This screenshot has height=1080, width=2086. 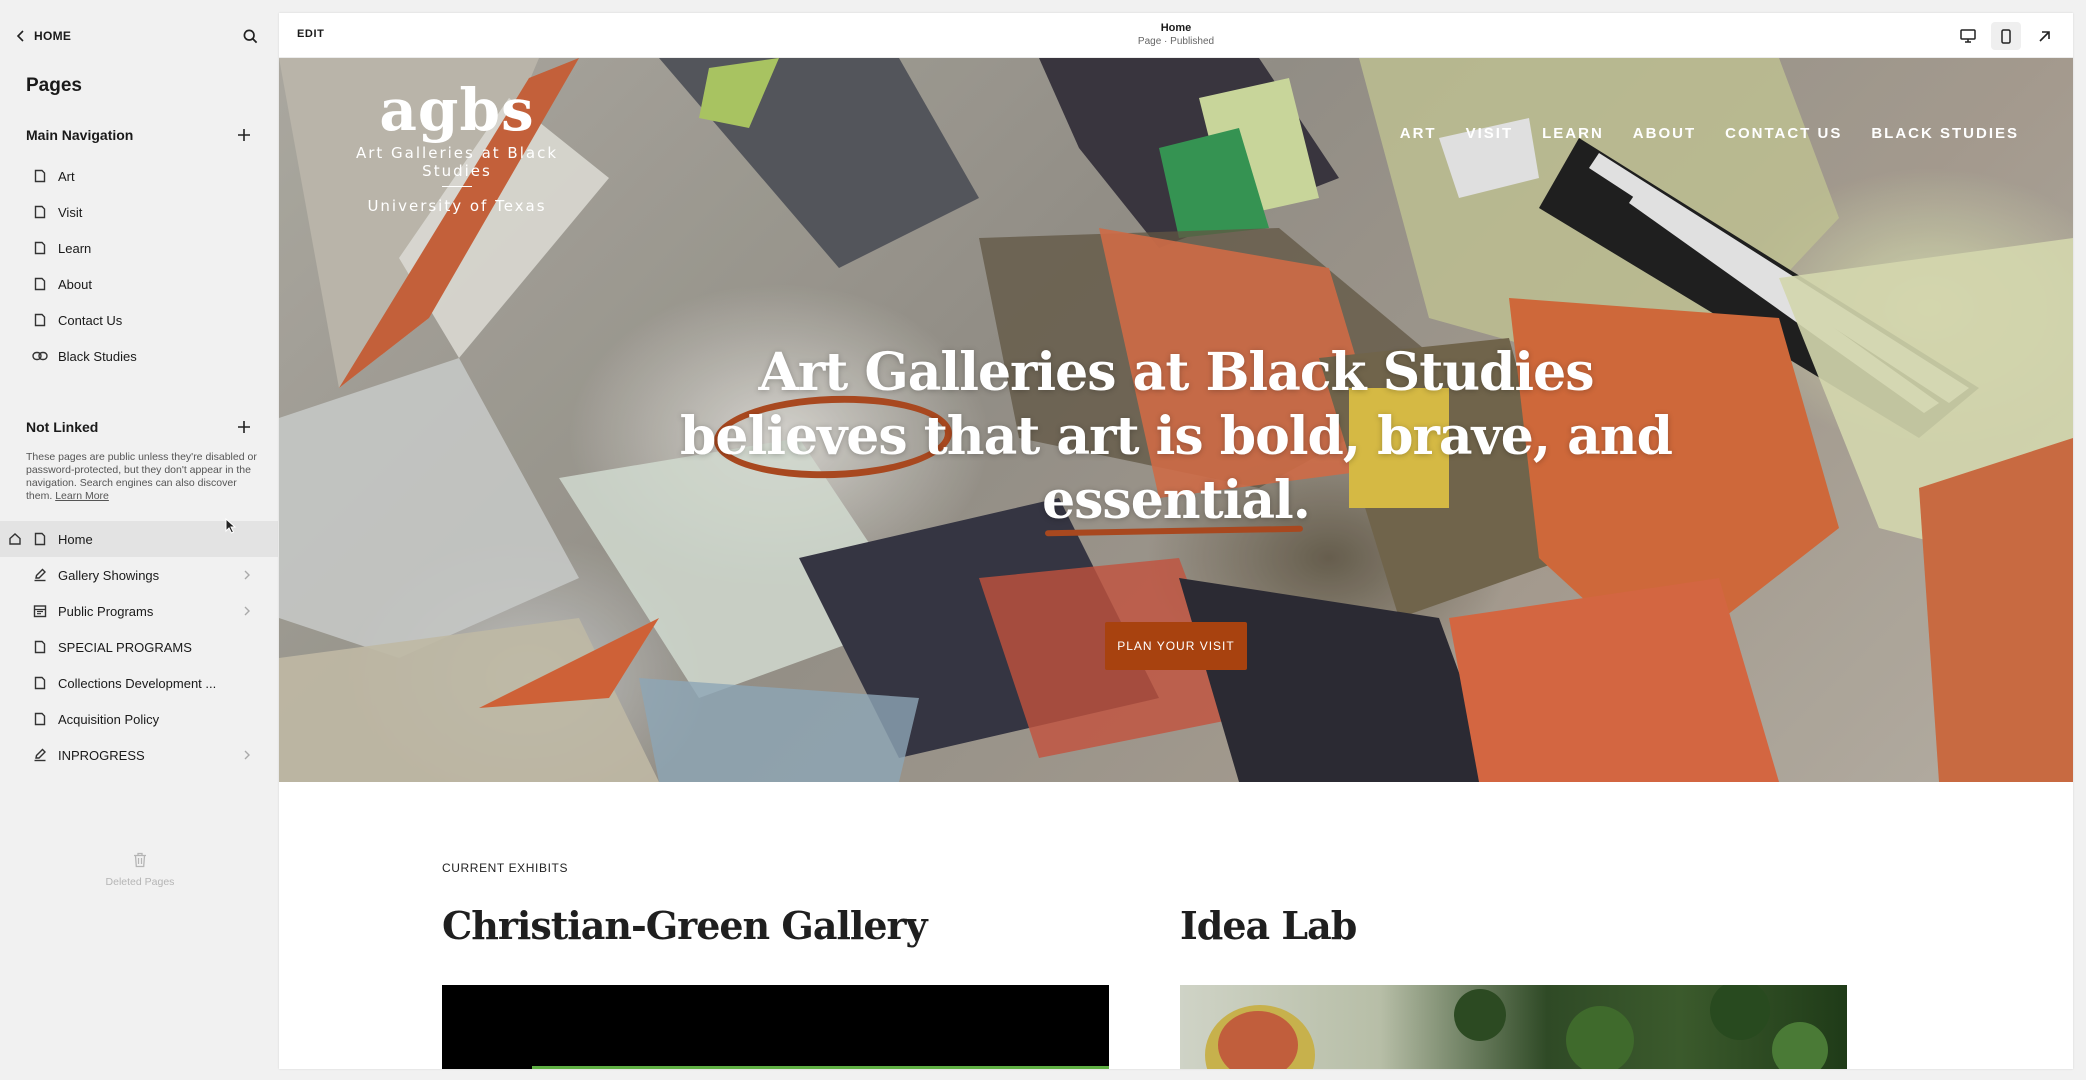 I want to click on sidebar-item-learn: Learn, so click(x=139, y=248).